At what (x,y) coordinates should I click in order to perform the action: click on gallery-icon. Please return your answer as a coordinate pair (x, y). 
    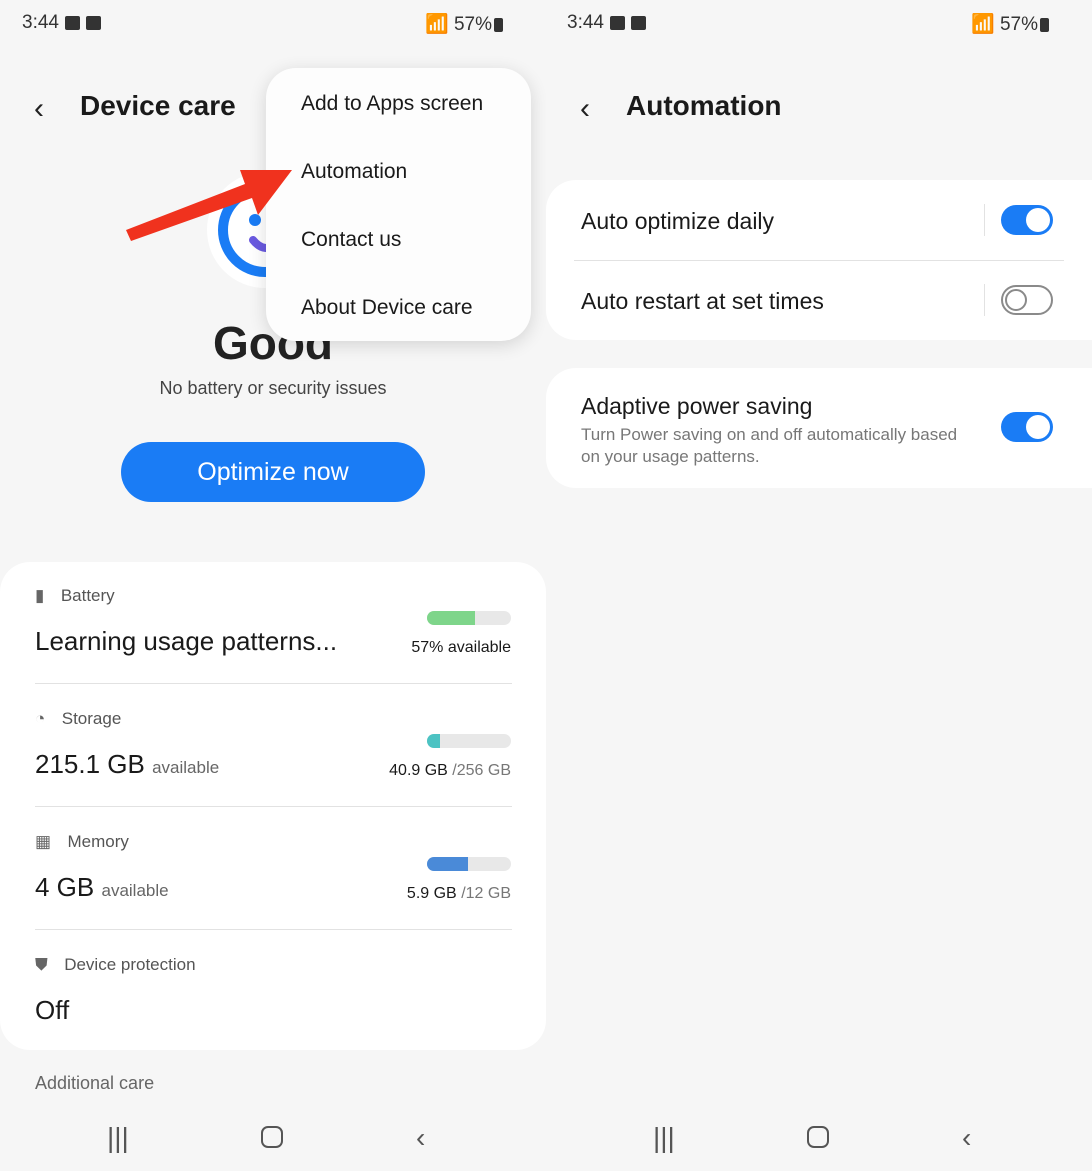
    Looking at the image, I should click on (617, 22).